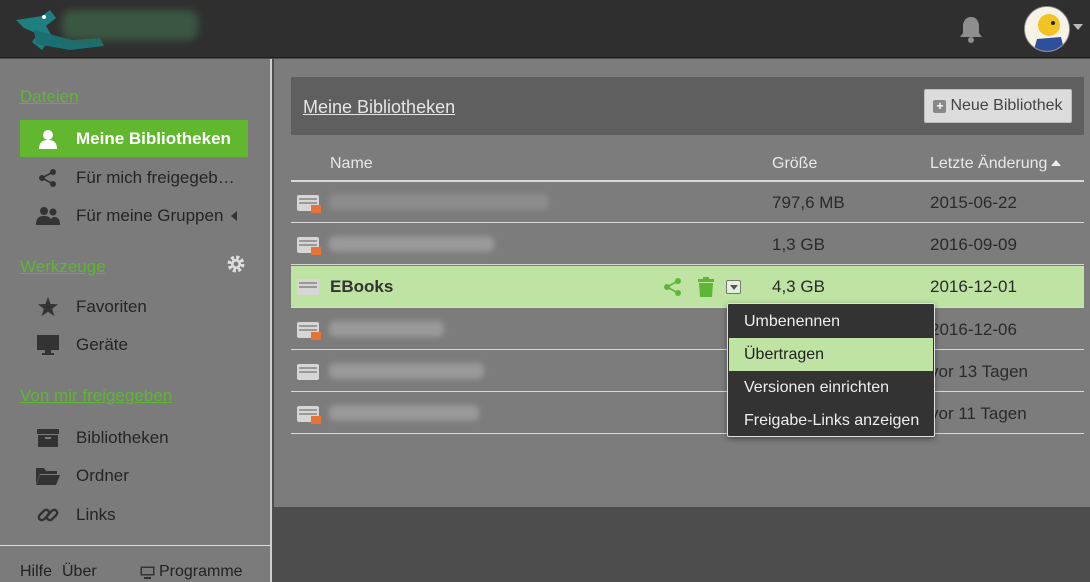 The height and width of the screenshot is (582, 1090). I want to click on menu-item-rename: Umbenennen, so click(831, 321).